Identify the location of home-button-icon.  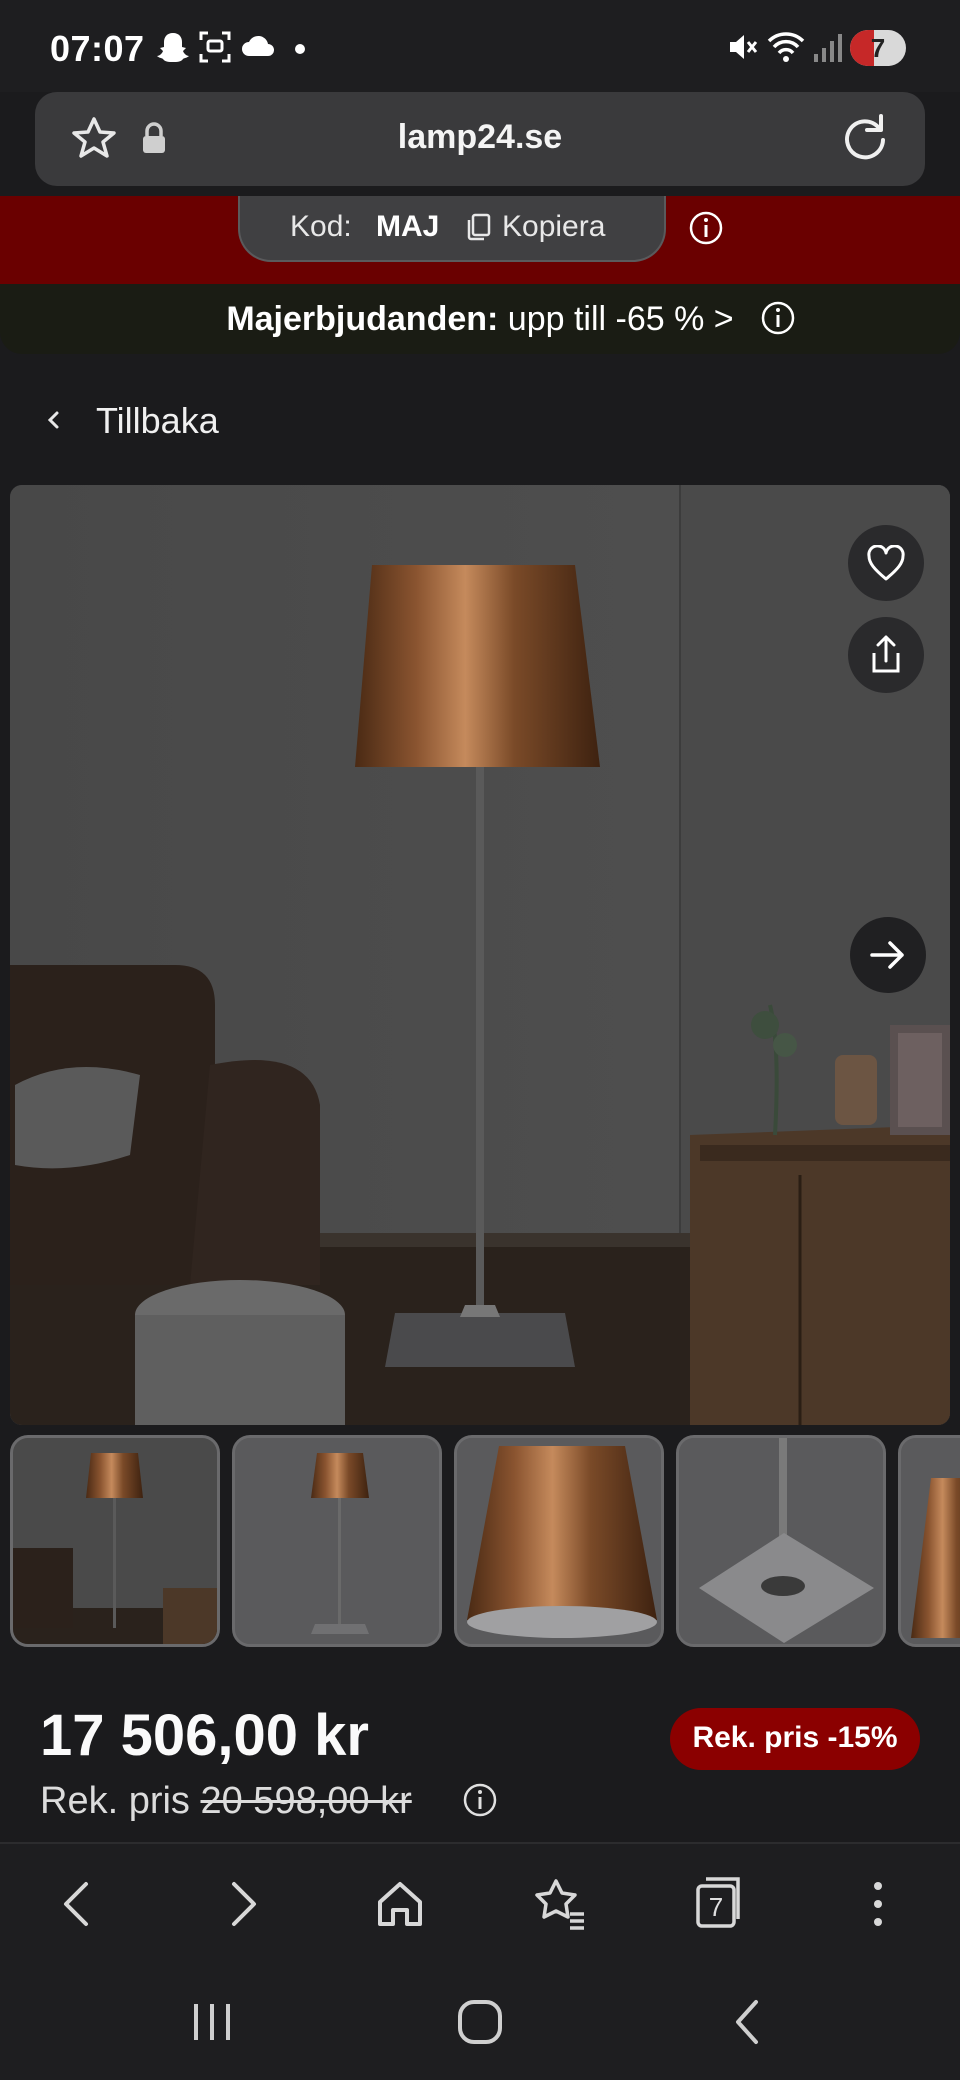
(480, 2022).